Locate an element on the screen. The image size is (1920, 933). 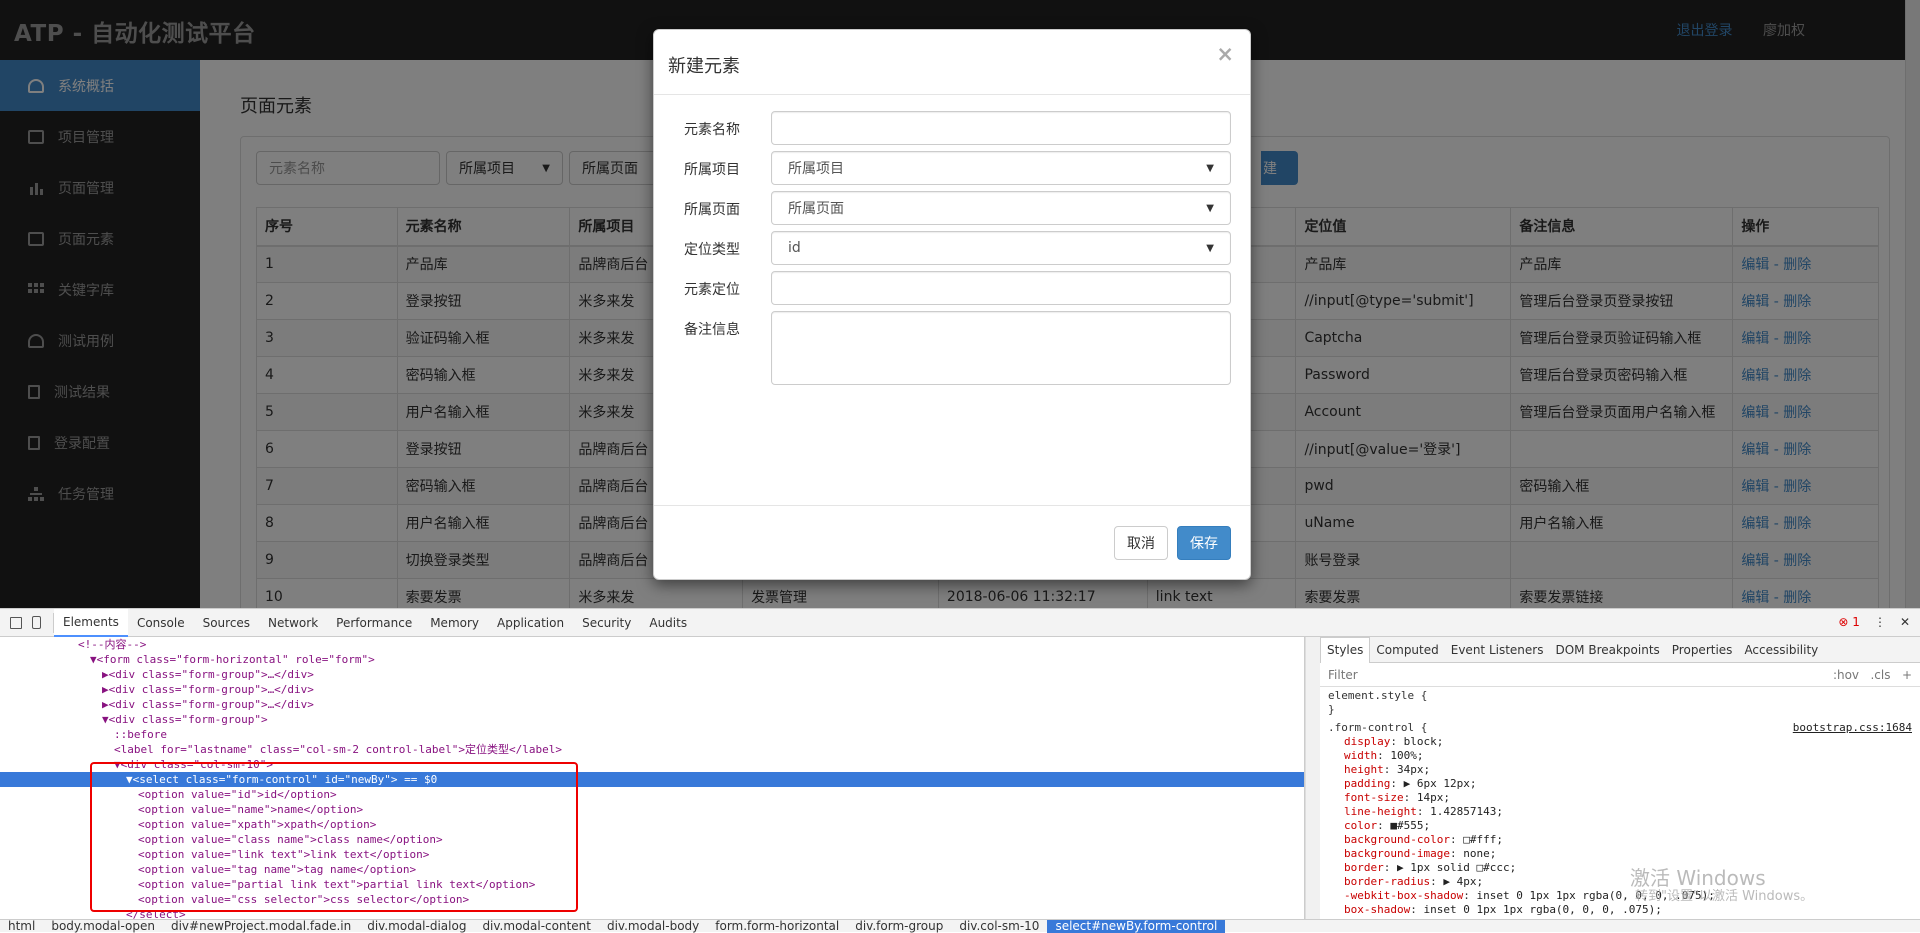
devtools-tab: Elements is located at coordinates (91, 622).